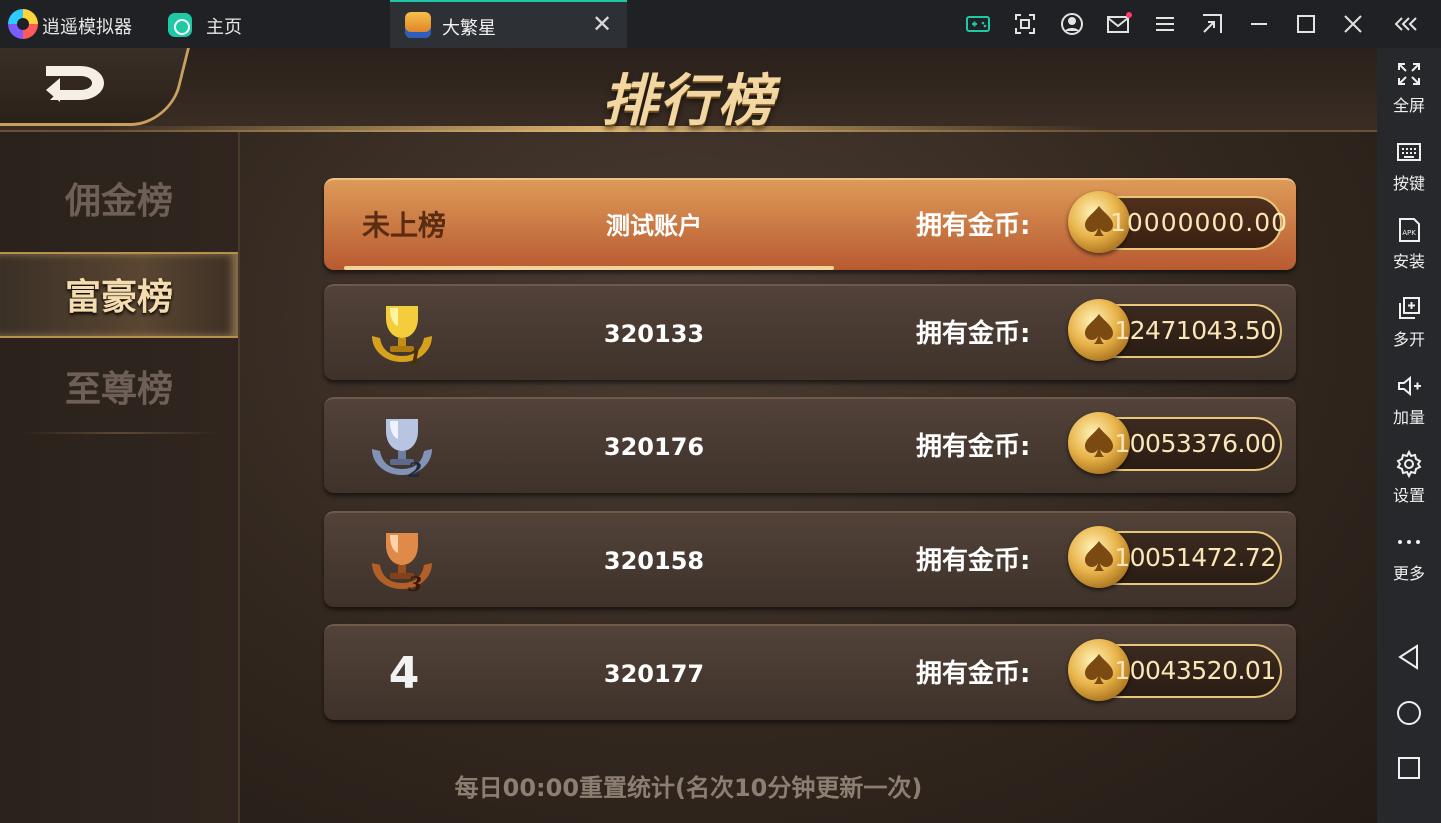 Image resolution: width=1441 pixels, height=823 pixels. I want to click on coin-display: 10053376.00, so click(1175, 443).